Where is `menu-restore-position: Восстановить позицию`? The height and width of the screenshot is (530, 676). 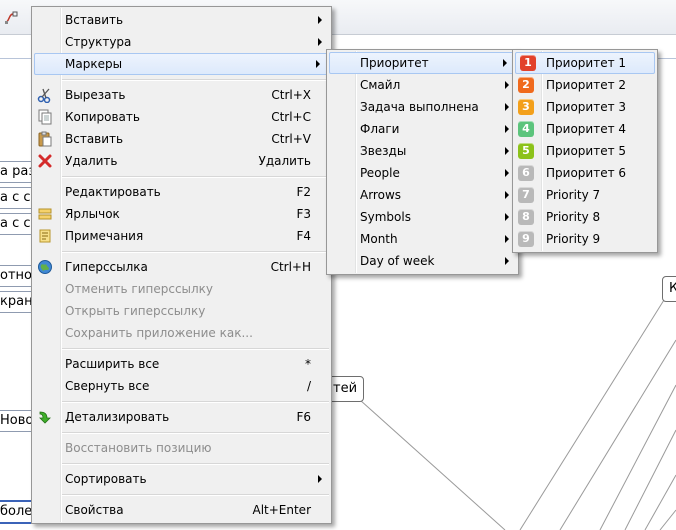 menu-restore-position: Восстановить позицию is located at coordinates (181, 448).